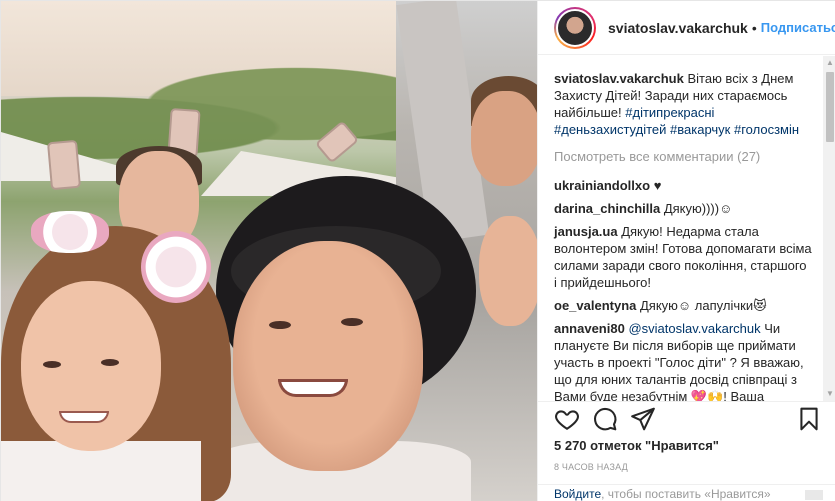  I want to click on post-header: sviatoslav.vakarchuk • Подписаться, so click(686, 28).